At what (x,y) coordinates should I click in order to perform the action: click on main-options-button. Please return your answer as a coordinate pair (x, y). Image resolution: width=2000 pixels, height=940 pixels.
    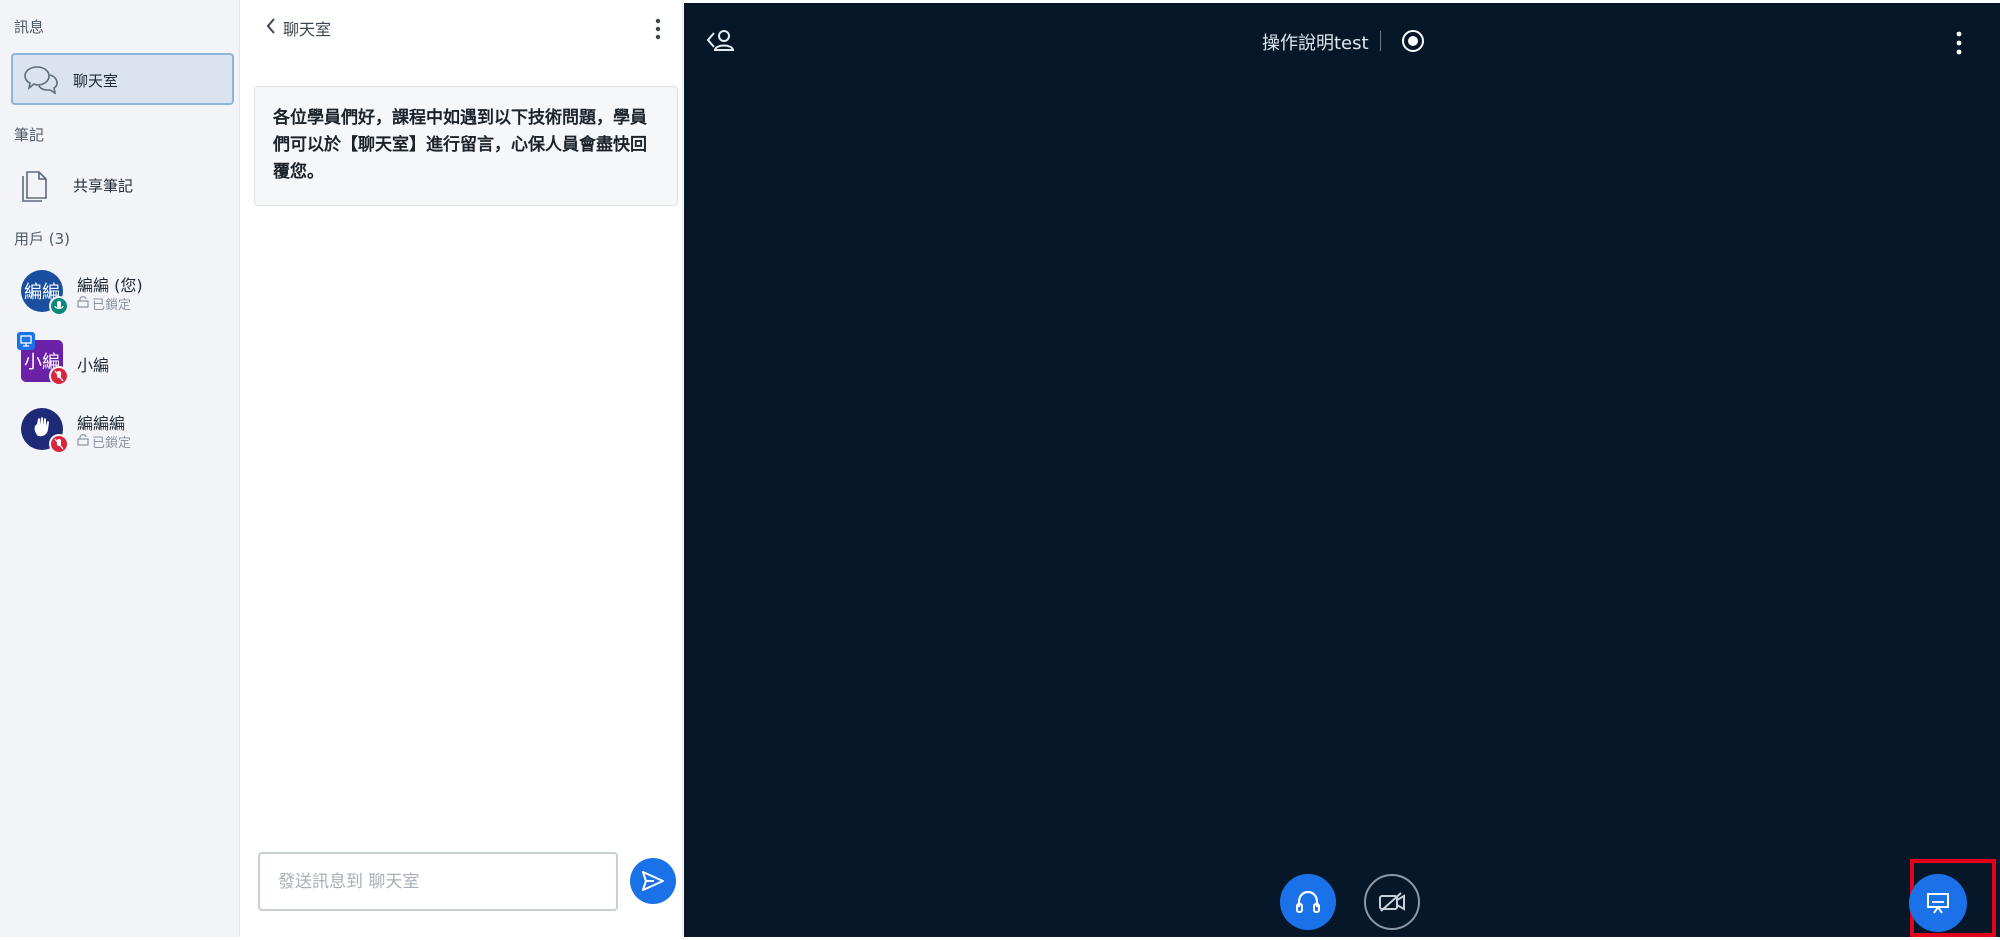
    Looking at the image, I should click on (1959, 43).